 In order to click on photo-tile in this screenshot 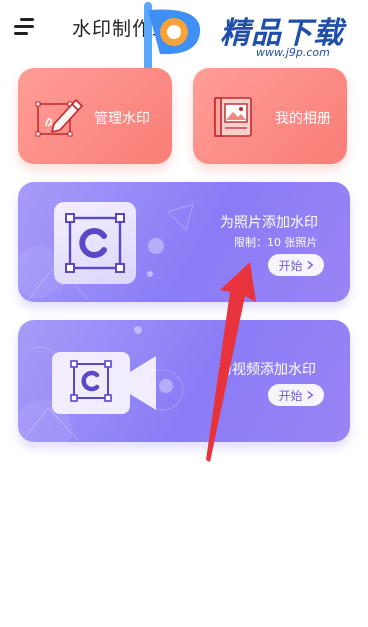, I will do `click(95, 243)`.